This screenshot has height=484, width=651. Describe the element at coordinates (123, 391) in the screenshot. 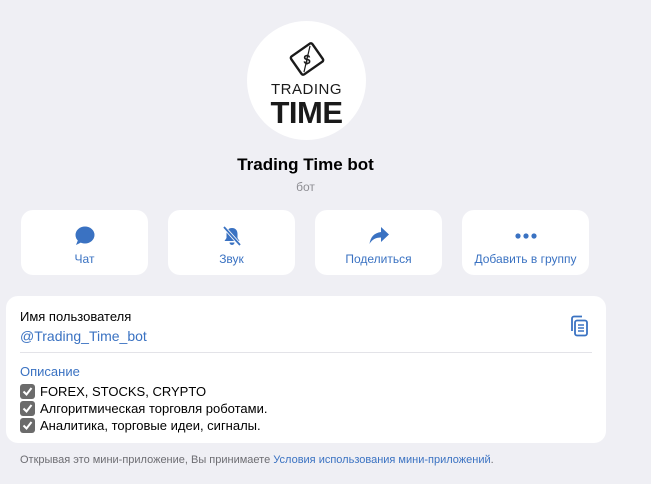

I see `description-line-text: FOREX, STOCKS, CRYPTO` at that location.